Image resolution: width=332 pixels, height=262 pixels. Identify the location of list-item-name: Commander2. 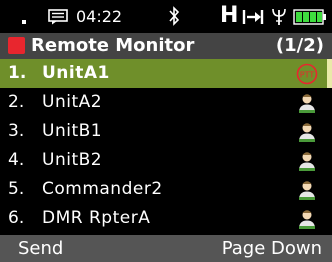
(102, 189).